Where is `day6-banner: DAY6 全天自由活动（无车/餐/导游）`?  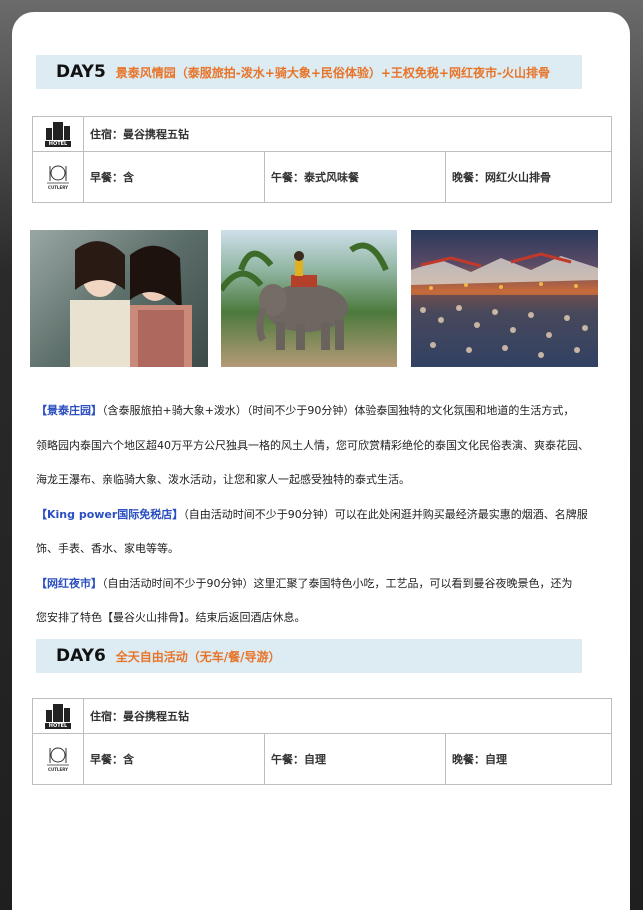 day6-banner: DAY6 全天自由活动（无车/餐/导游） is located at coordinates (309, 656).